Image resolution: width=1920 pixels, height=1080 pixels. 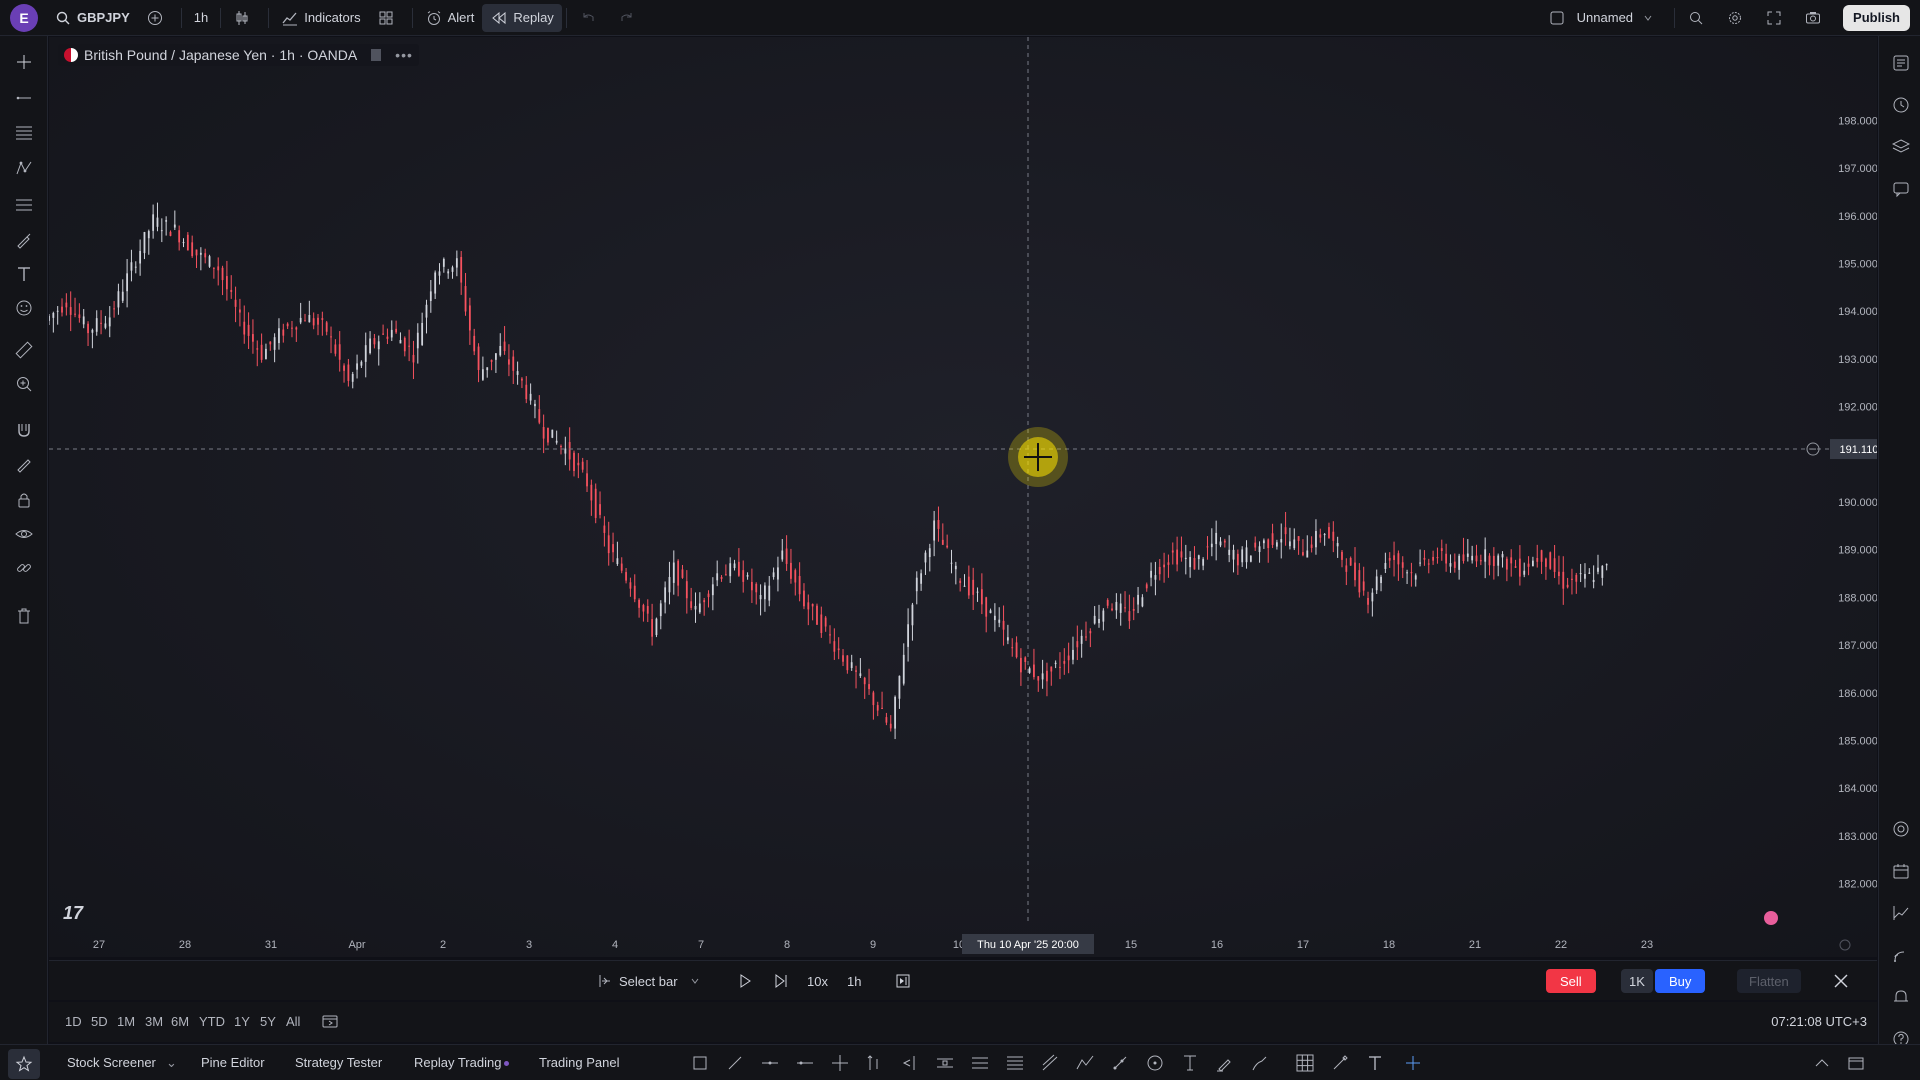 I want to click on replay-button: Replay, so click(x=522, y=17).